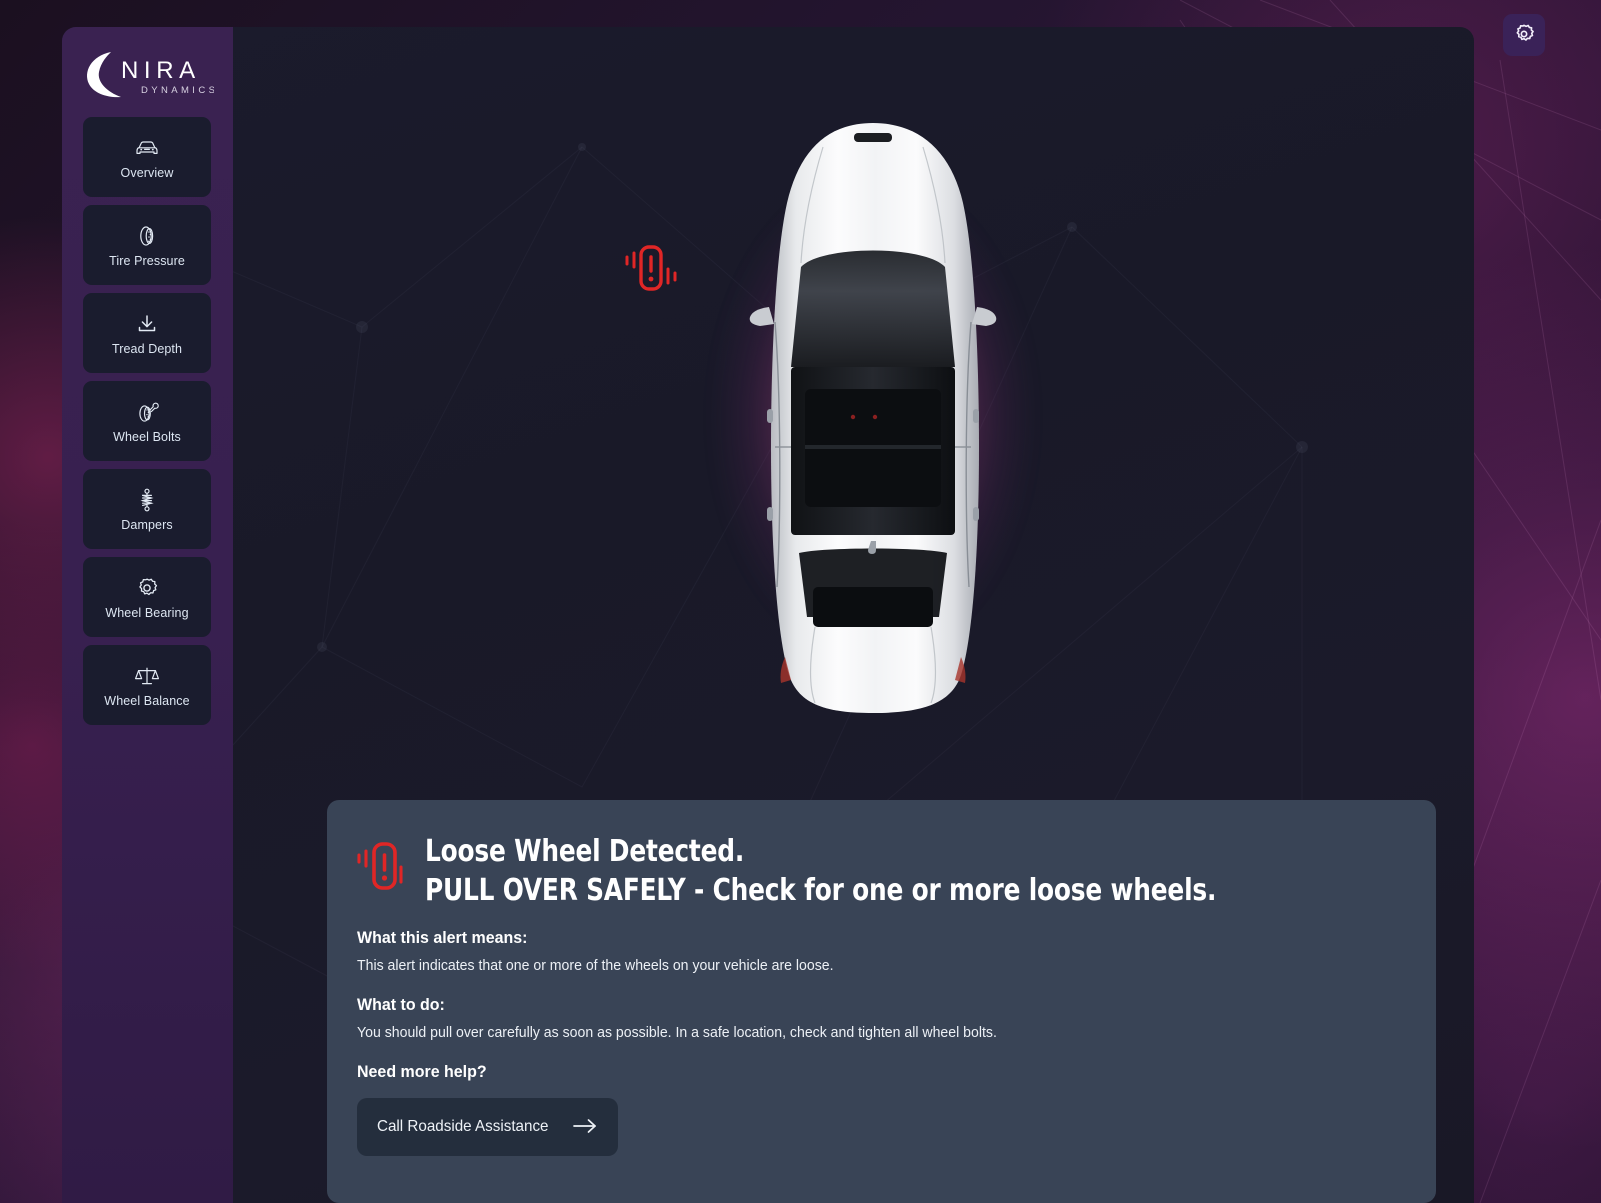  I want to click on sidebar-item-overview: Overview, so click(147, 157).